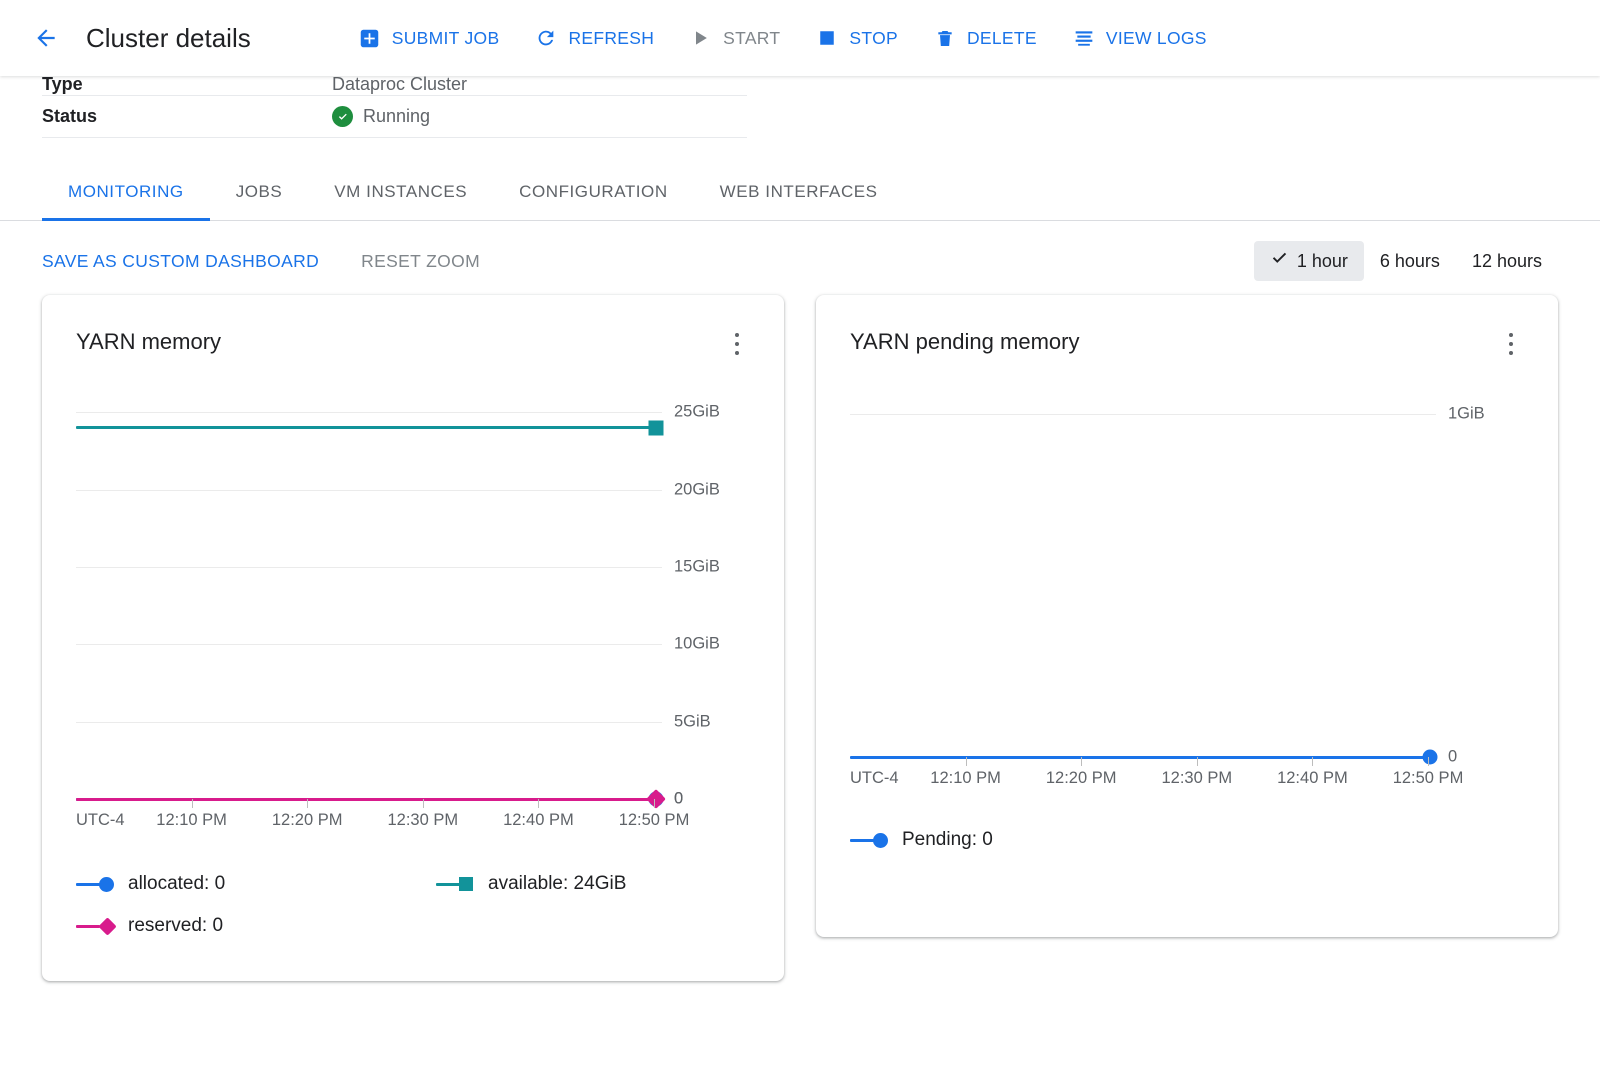 Image resolution: width=1600 pixels, height=1066 pixels. I want to click on tab-monitoring: MONITORING, so click(126, 201).